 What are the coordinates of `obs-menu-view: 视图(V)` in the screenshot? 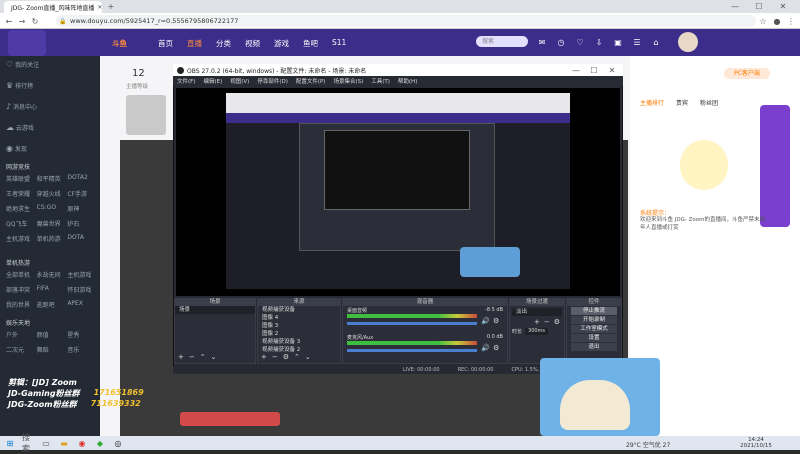 It's located at (239, 81).